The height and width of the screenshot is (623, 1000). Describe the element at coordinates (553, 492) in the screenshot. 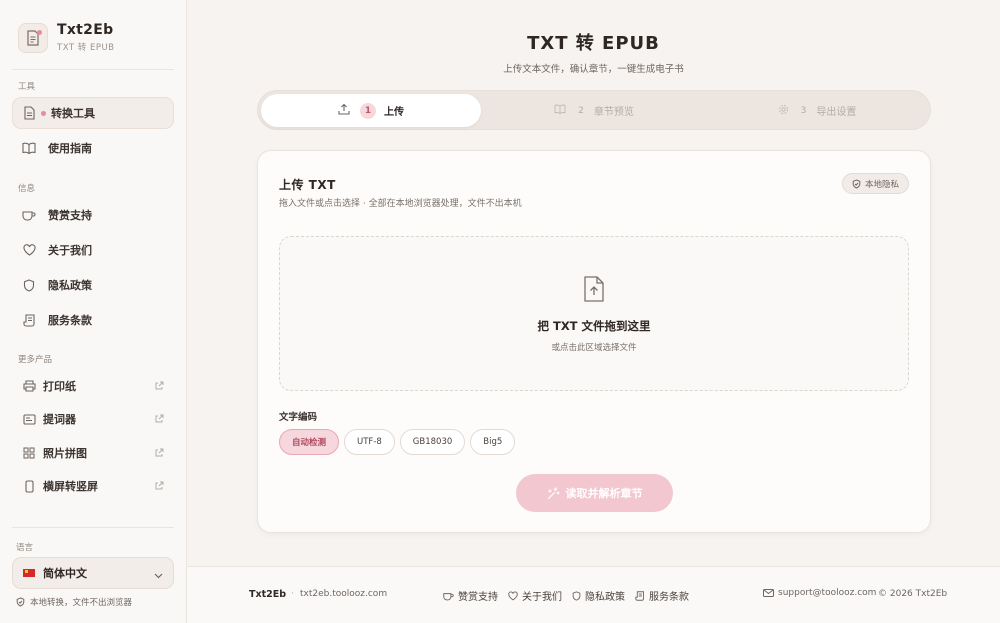

I see `sparkle-icon` at that location.